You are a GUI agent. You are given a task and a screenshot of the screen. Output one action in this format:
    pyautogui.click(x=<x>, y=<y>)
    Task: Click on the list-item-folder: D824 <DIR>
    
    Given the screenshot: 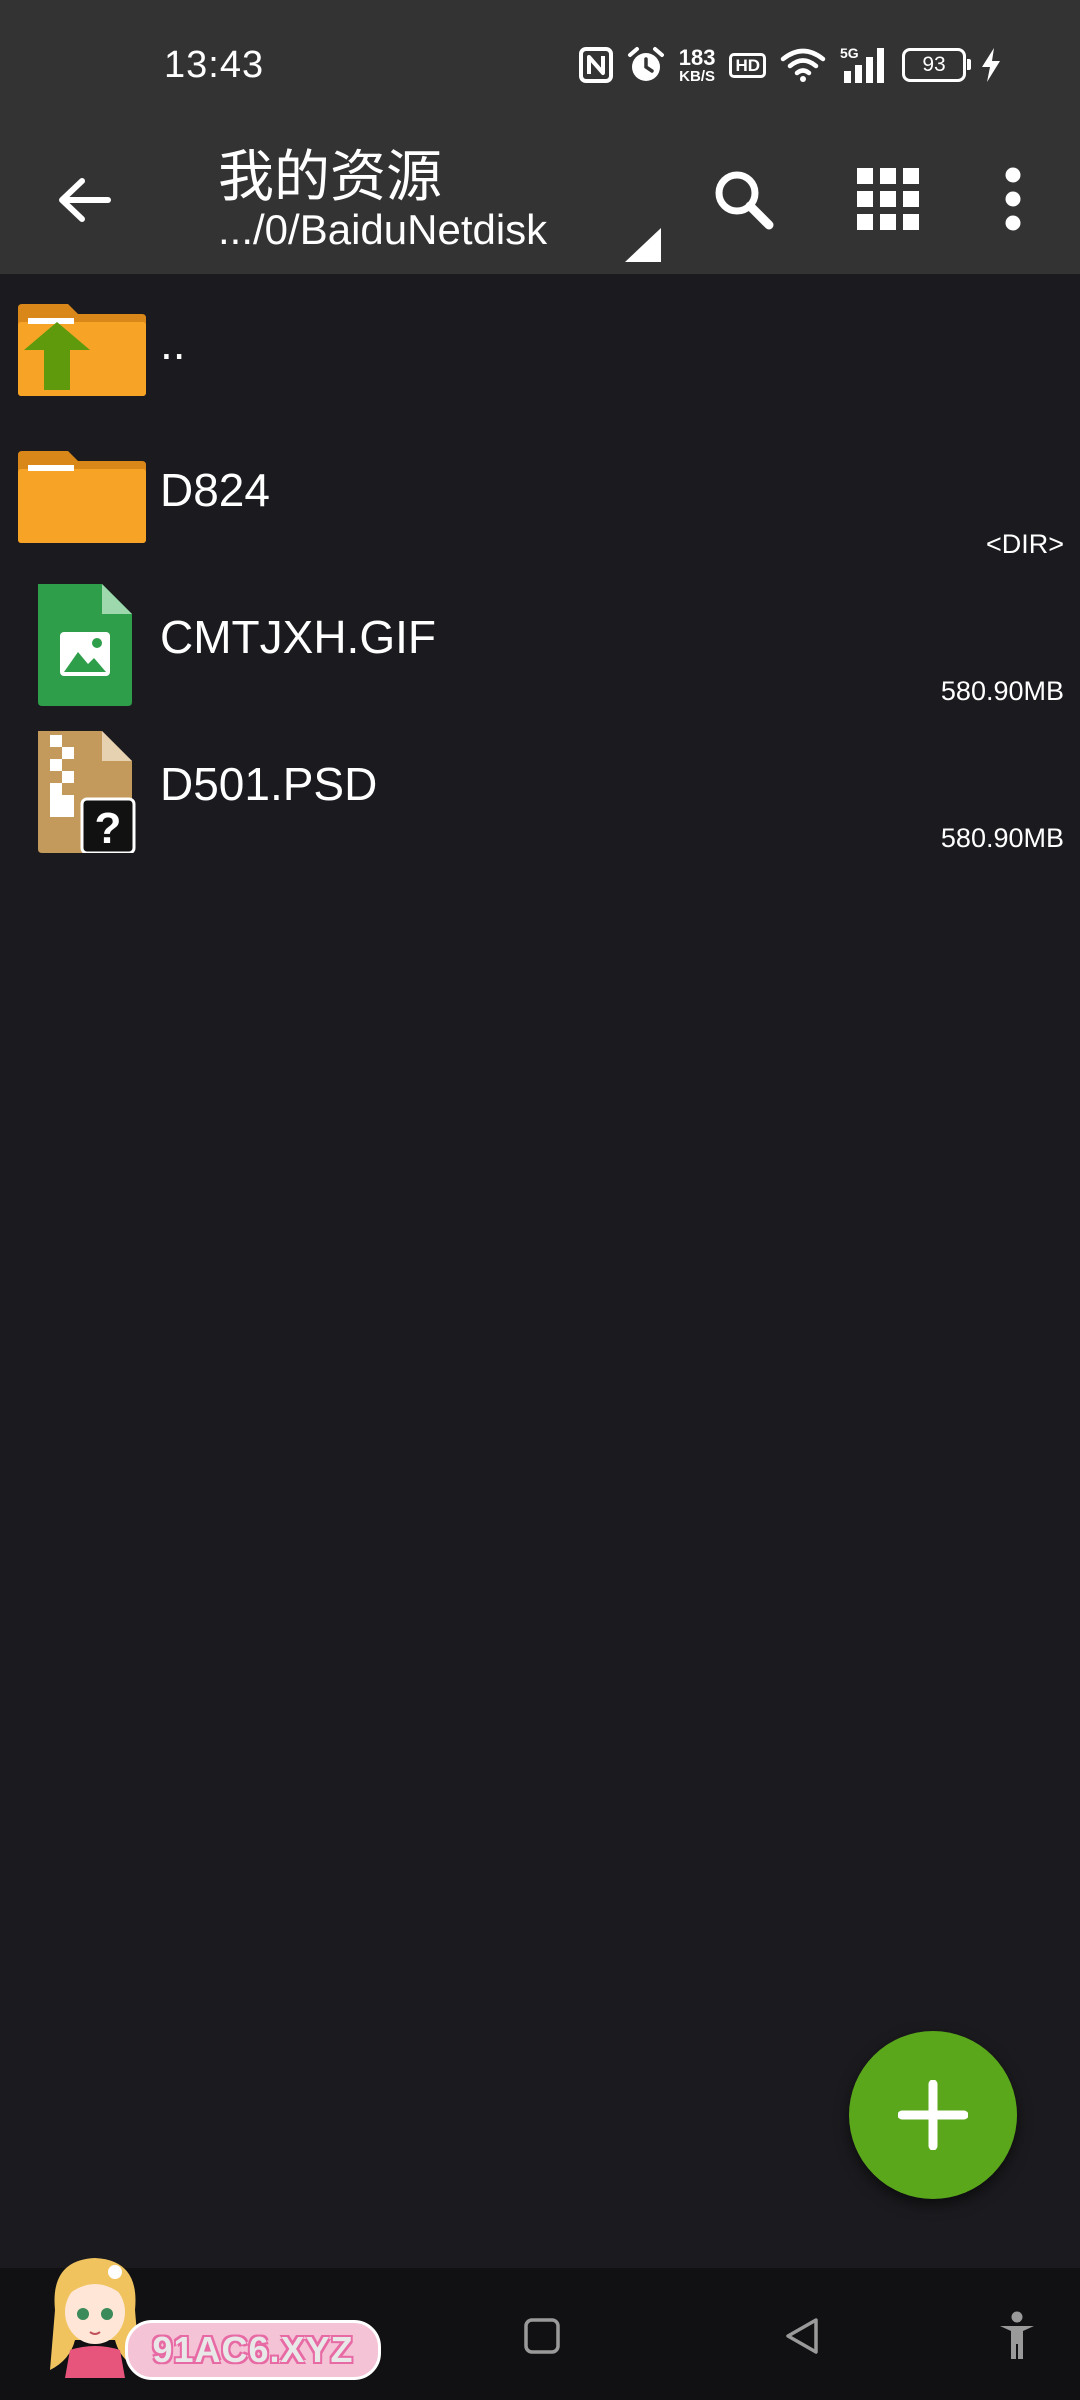 What is the action you would take?
    pyautogui.click(x=540, y=494)
    